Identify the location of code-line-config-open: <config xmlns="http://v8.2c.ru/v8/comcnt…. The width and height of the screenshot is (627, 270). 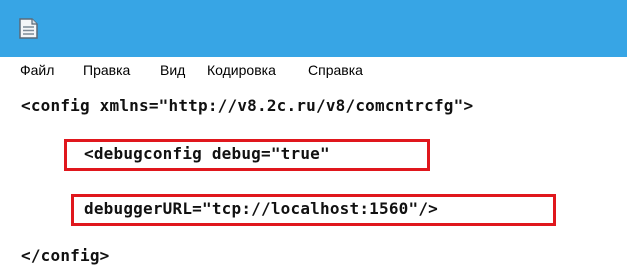
(247, 105).